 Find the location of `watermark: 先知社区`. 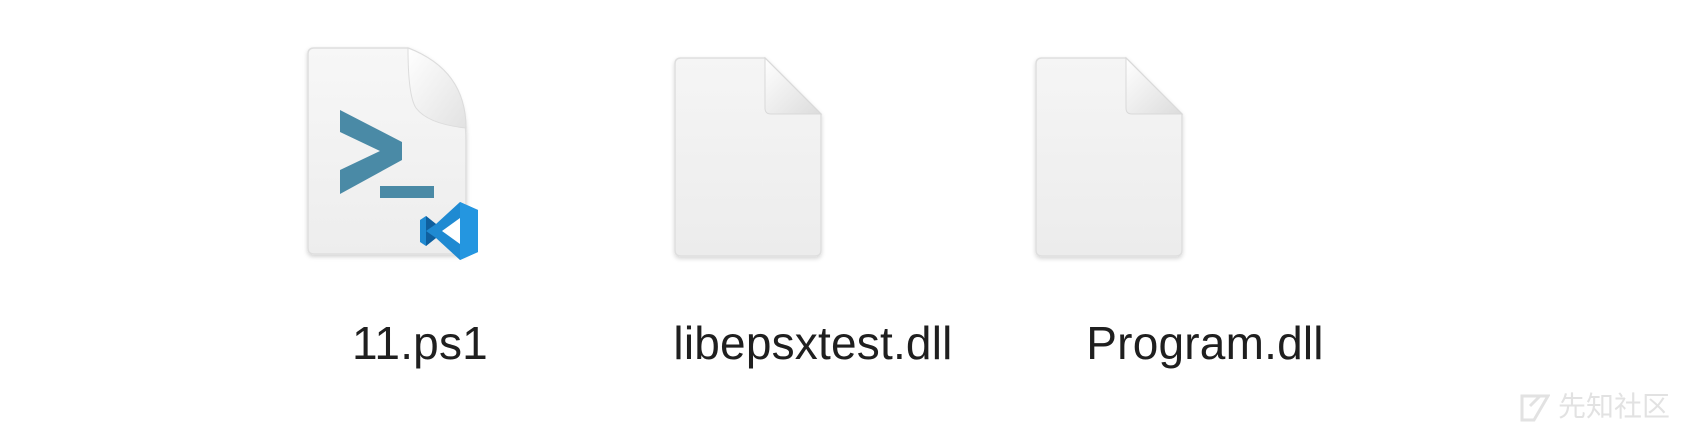

watermark: 先知社区 is located at coordinates (1611, 408).